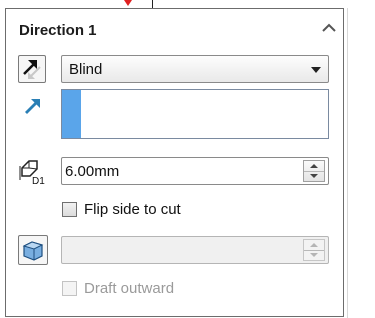  What do you see at coordinates (347, 163) in the screenshot?
I see `right-rule` at bounding box center [347, 163].